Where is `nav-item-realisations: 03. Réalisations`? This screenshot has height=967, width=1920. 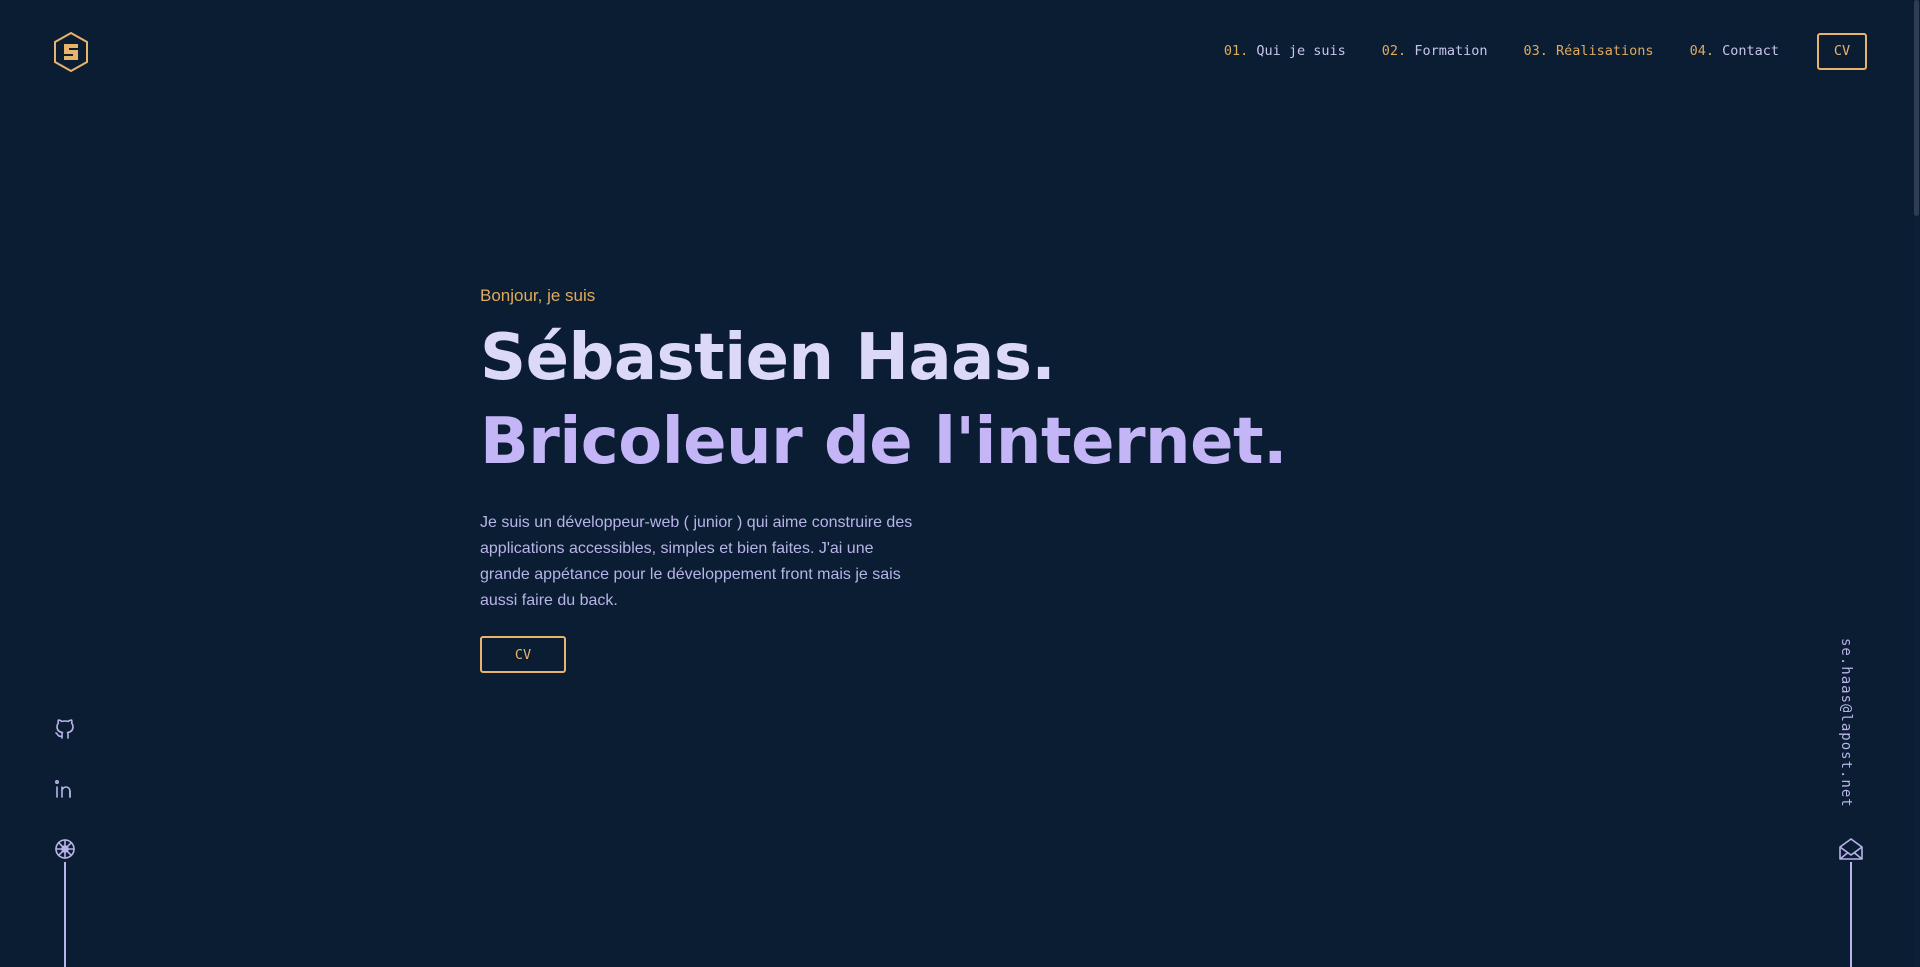
nav-item-realisations: 03. Réalisations is located at coordinates (1588, 51).